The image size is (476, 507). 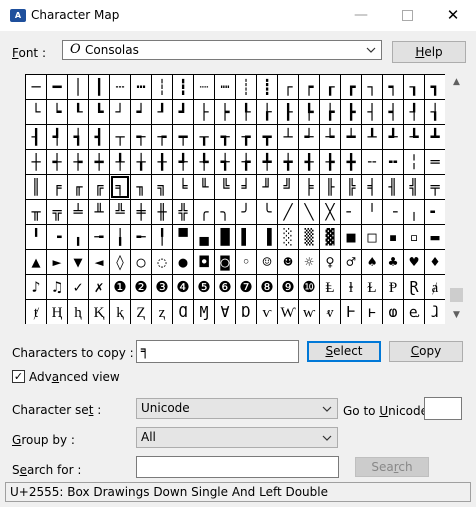 I want to click on character-cell: ⱬ, so click(x=162, y=312).